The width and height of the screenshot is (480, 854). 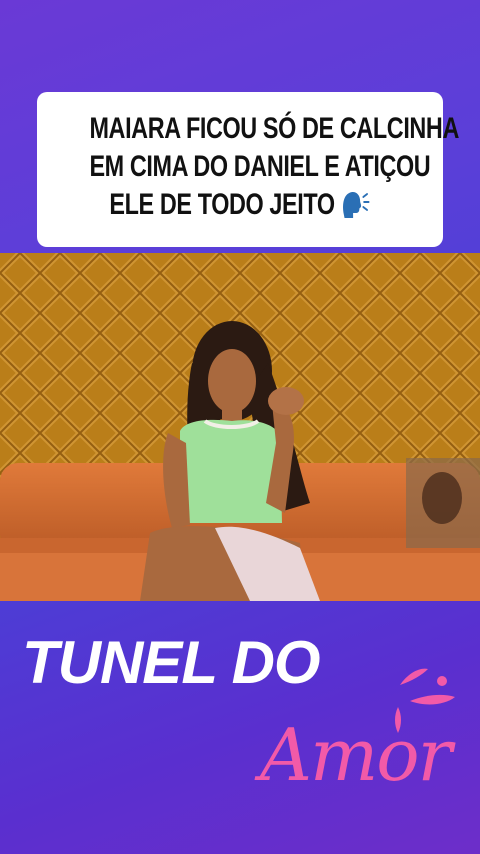 I want to click on caption-line-1: MAIARA FICOU SÓ DE CALCINHA, so click(x=274, y=128).